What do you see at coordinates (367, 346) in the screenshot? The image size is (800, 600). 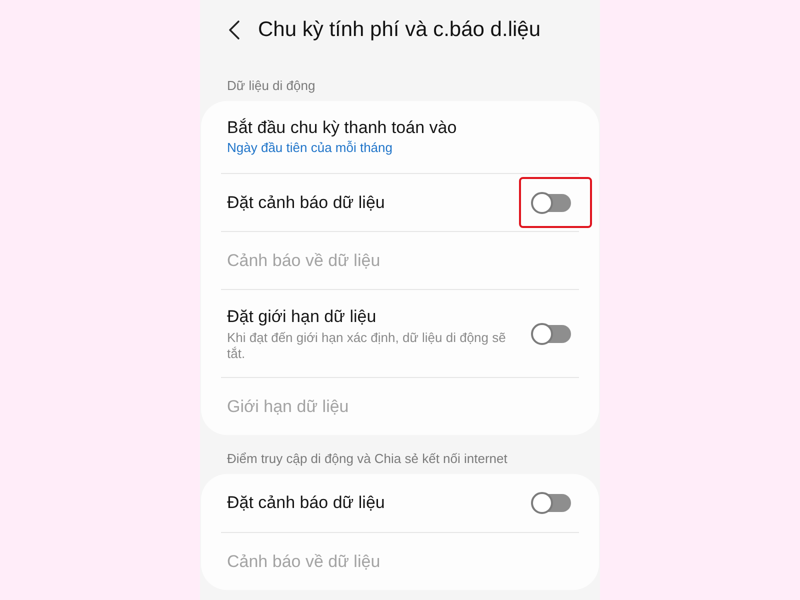 I see `row-description: Khi đạt đến giới hạn xác định, dữ liệu di động sẽ tắt.` at bounding box center [367, 346].